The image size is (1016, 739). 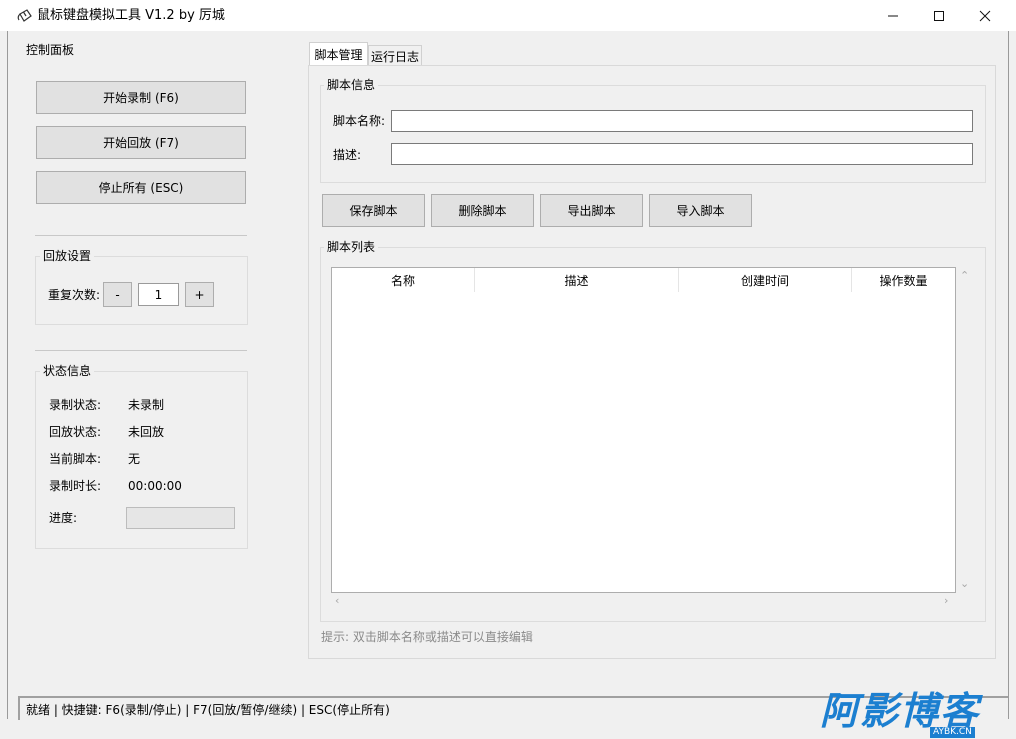 What do you see at coordinates (67, 256) in the screenshot?
I see `playback-settings-title: 回放设置` at bounding box center [67, 256].